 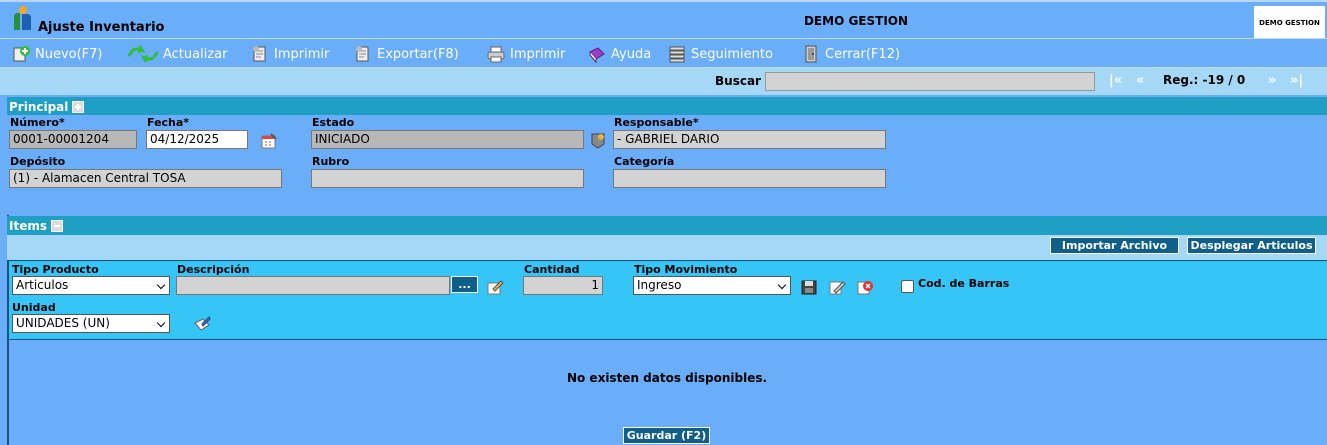 What do you see at coordinates (313, 285) in the screenshot?
I see `descripcion-field` at bounding box center [313, 285].